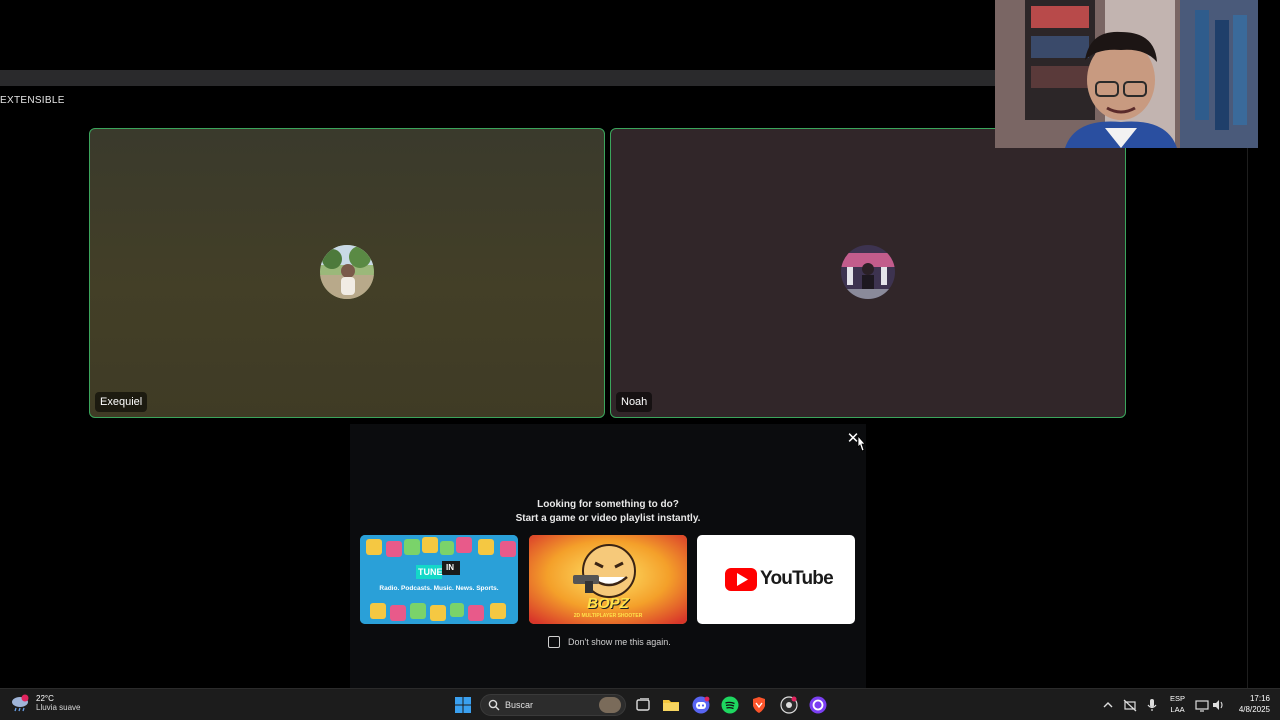  Describe the element at coordinates (608, 579) in the screenshot. I see `activity-bopz: BOPZ 2D MULTIPLAYER SHOOTER` at that location.